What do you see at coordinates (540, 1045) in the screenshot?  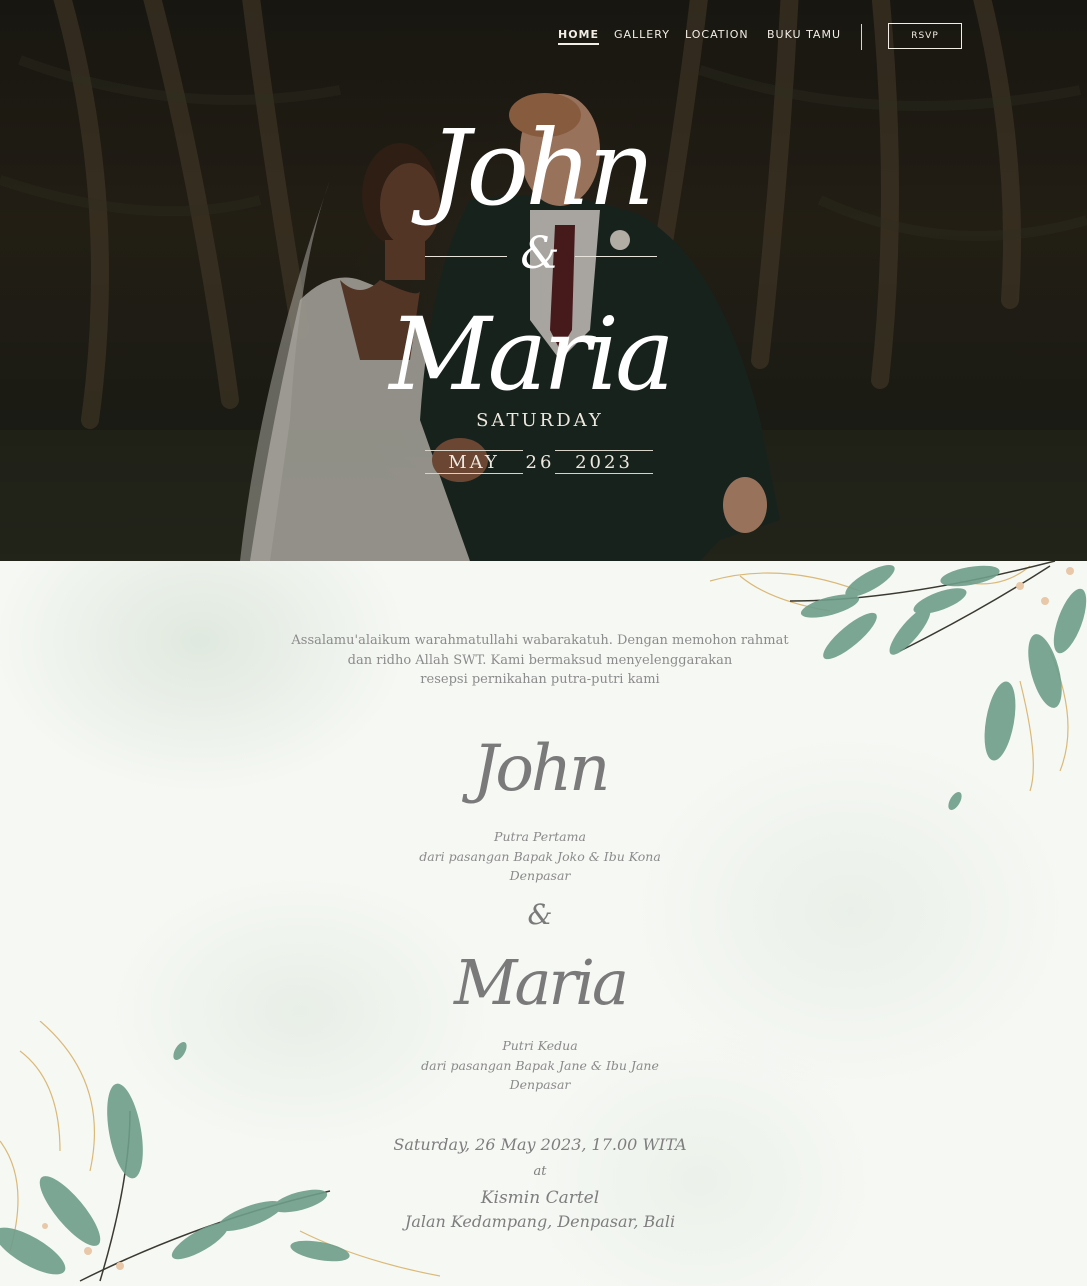 I see `bride-order: Putri Kedua` at bounding box center [540, 1045].